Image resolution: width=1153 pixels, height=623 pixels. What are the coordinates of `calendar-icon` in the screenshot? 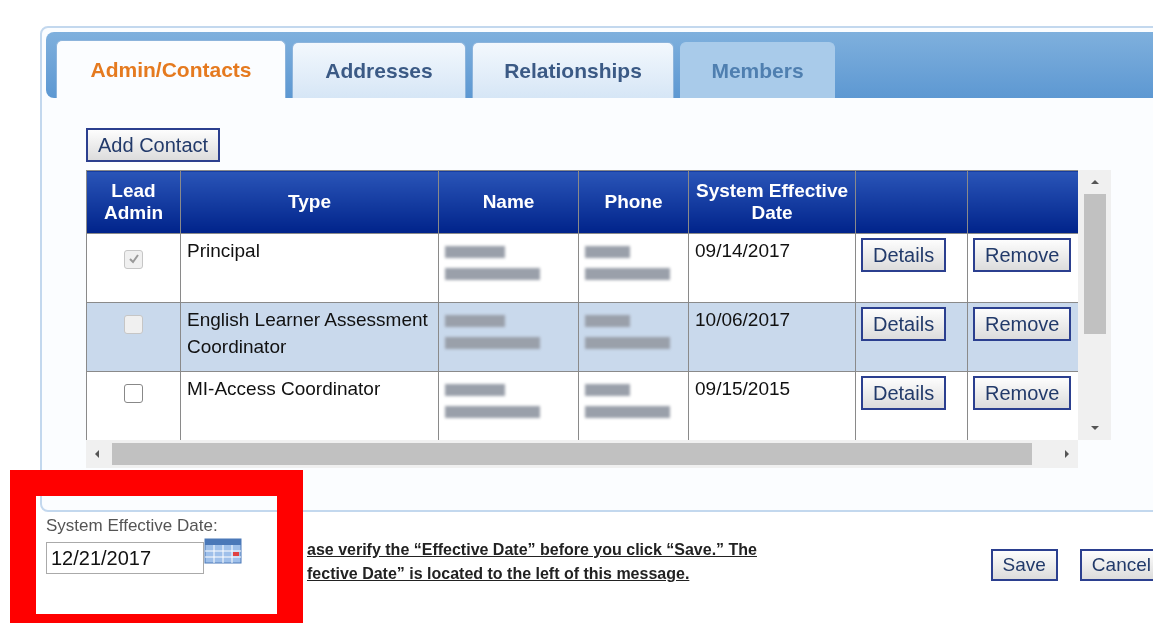 It's located at (224, 551).